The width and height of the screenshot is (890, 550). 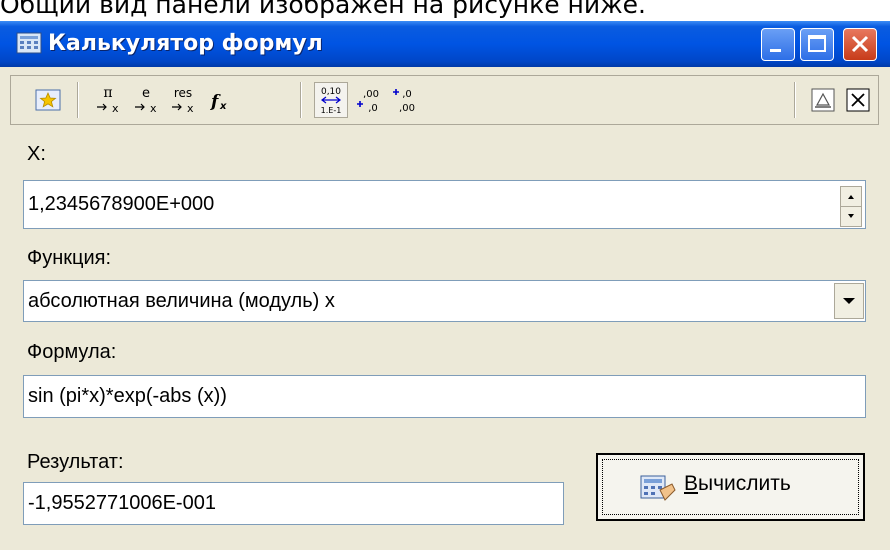 What do you see at coordinates (444, 301) in the screenshot?
I see `function-select: абсолютная величина (модуль) x` at bounding box center [444, 301].